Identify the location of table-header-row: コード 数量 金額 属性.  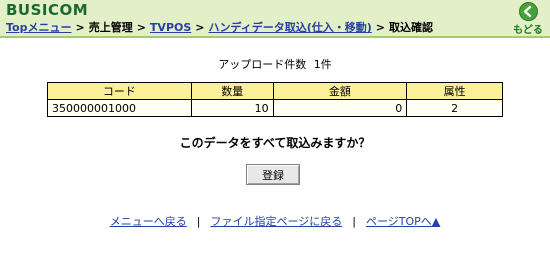
(275, 91).